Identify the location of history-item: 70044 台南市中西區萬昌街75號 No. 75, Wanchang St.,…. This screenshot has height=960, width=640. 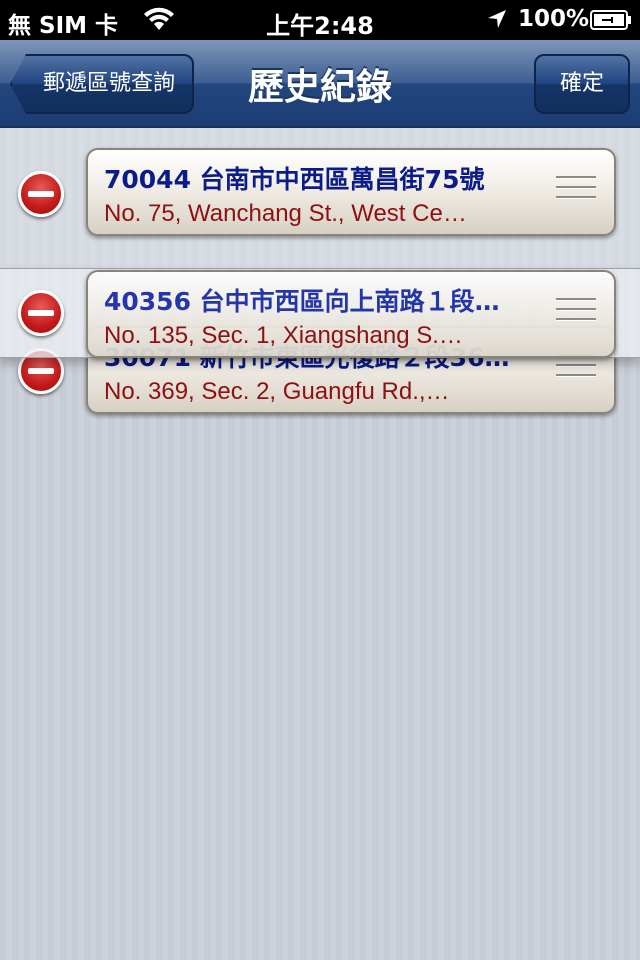
(351, 192).